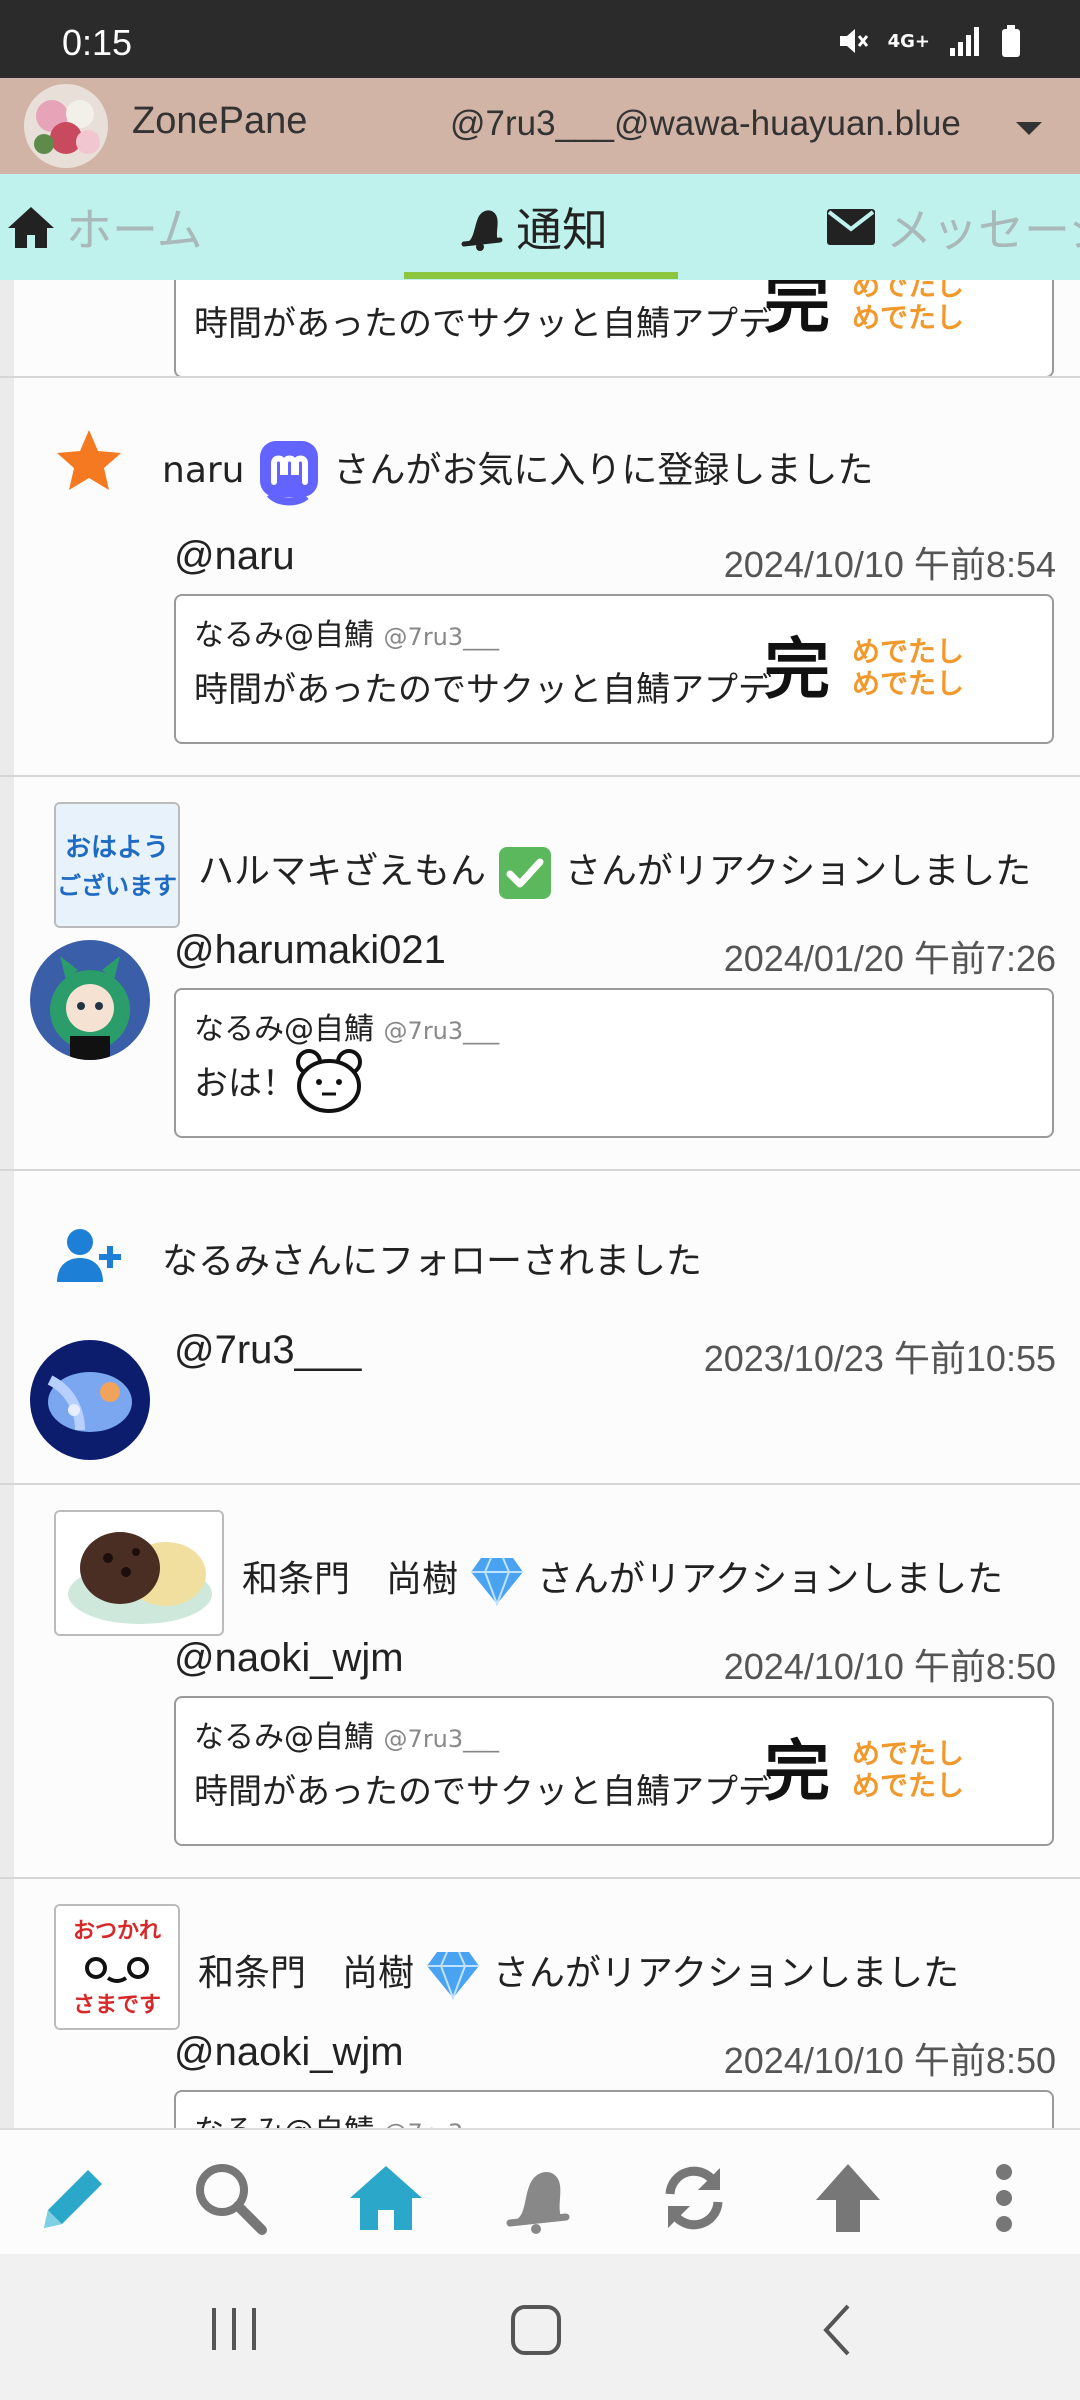  Describe the element at coordinates (889, 958) in the screenshot. I see `timestamp: 2024/01/20 午前7:26` at that location.